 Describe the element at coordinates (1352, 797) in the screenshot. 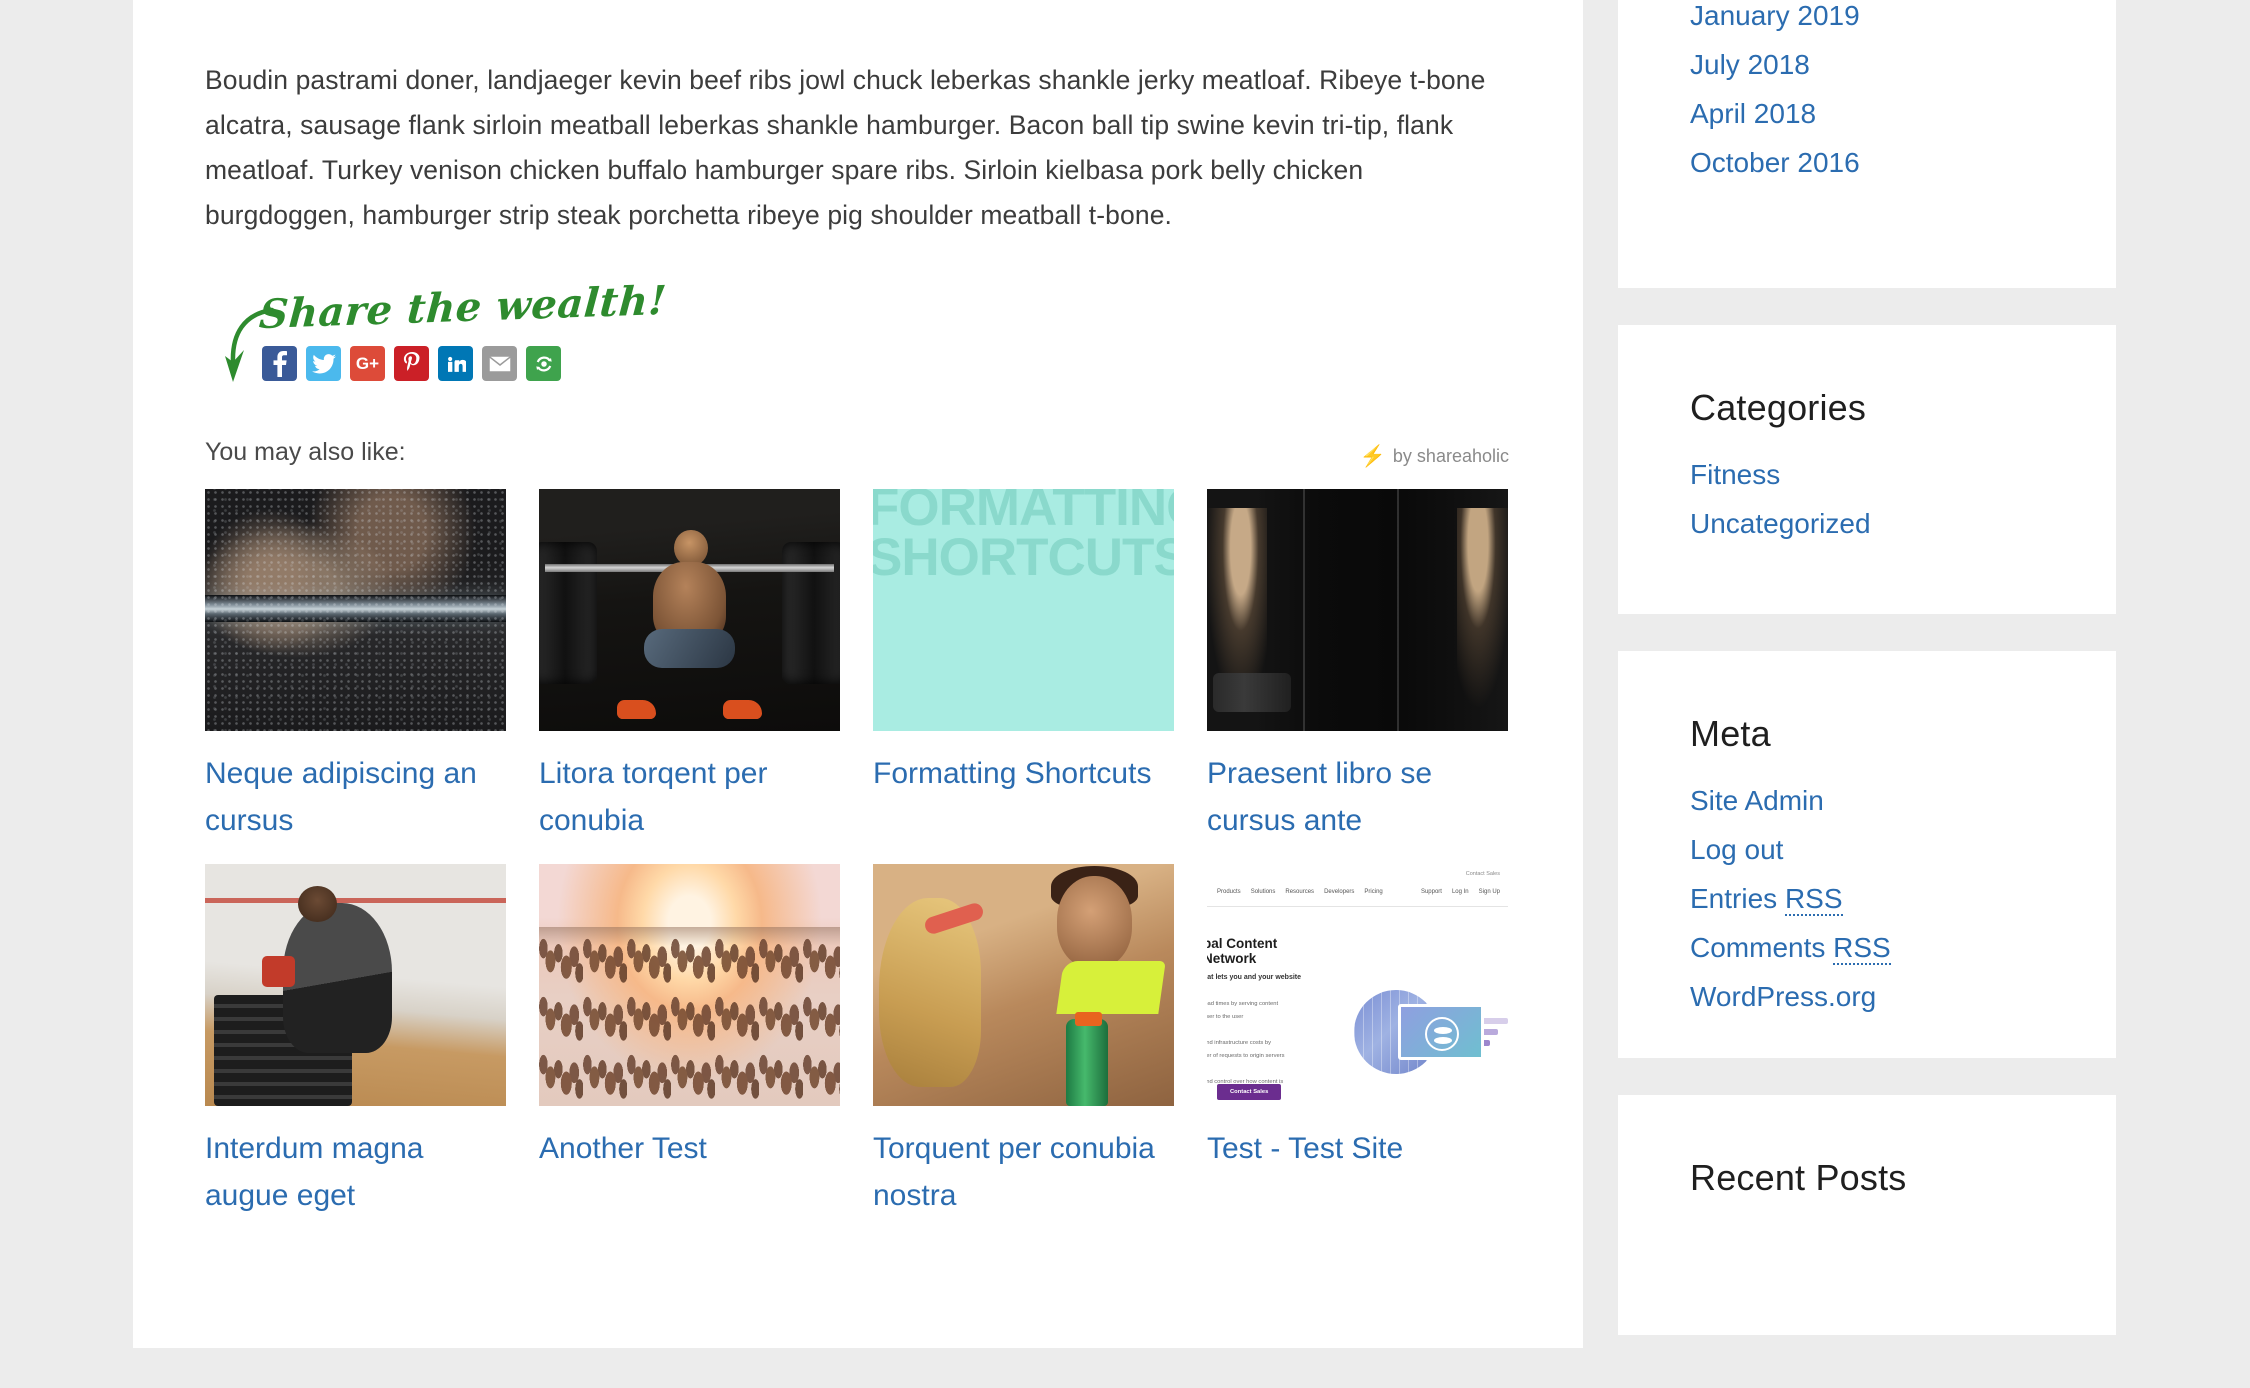

I see `related-post-title: Praesent libro se cursus ante` at that location.